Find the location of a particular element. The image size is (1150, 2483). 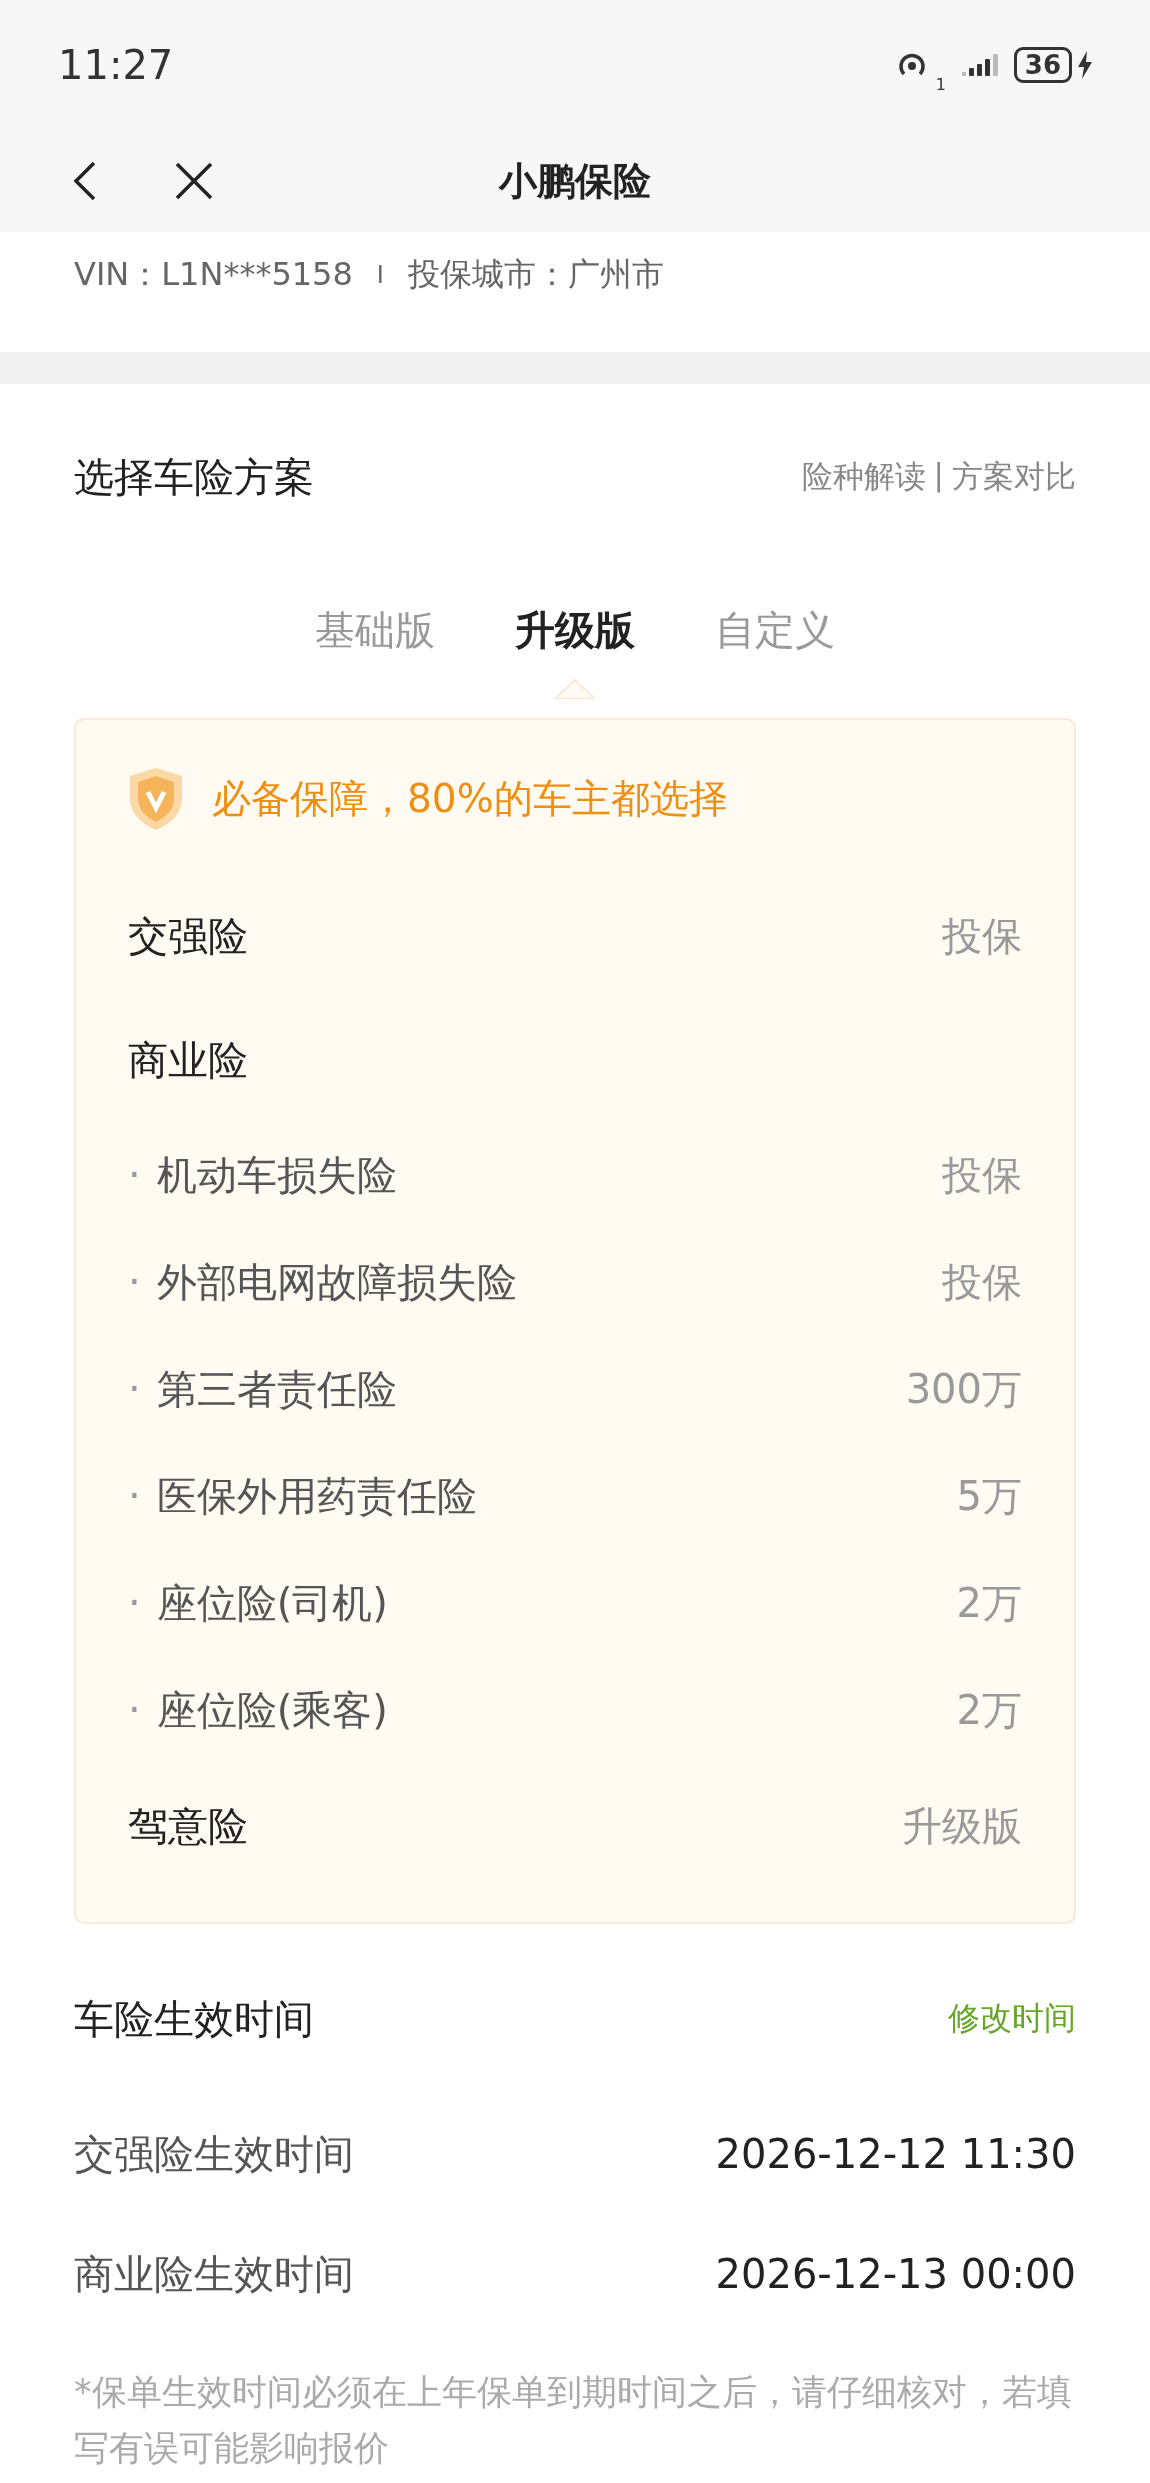

plan-tab: 基础版 is located at coordinates (375, 629).